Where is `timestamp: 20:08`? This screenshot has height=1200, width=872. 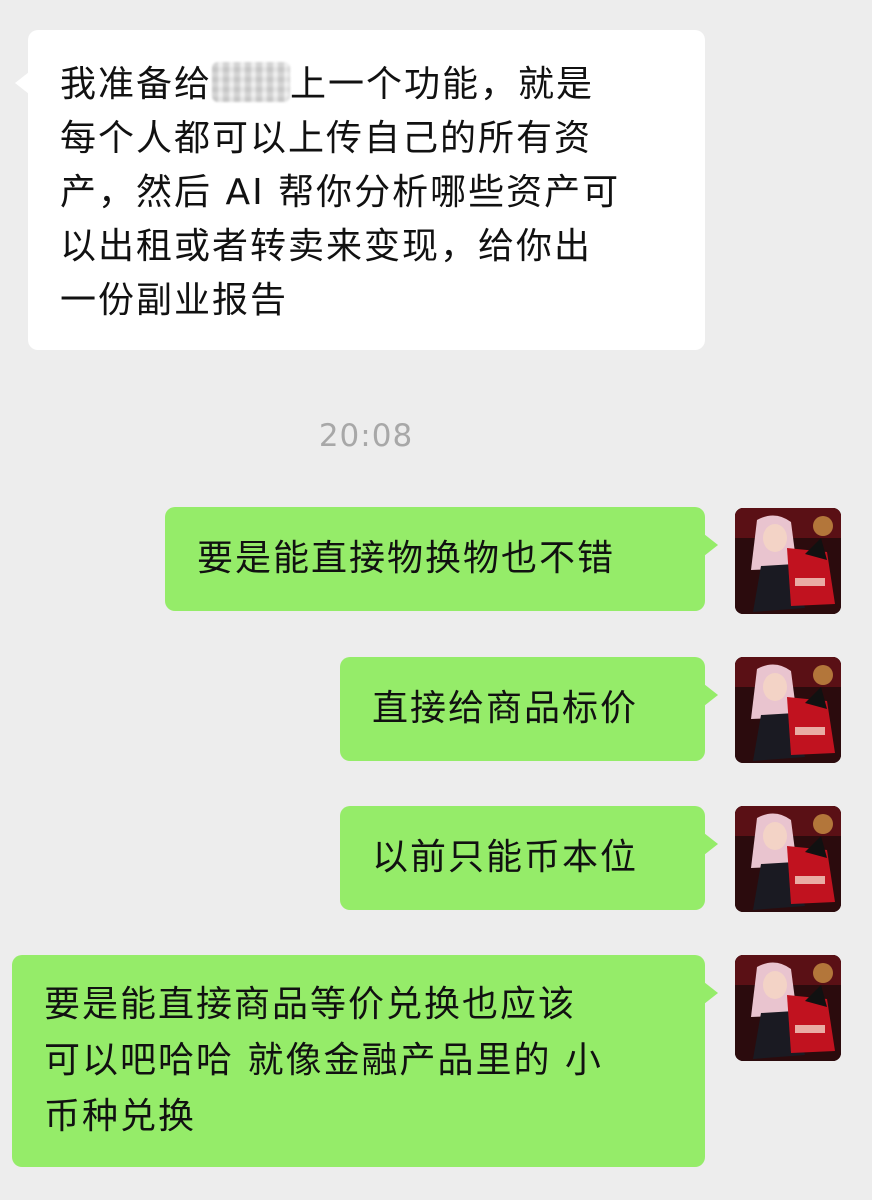
timestamp: 20:08 is located at coordinates (366, 436).